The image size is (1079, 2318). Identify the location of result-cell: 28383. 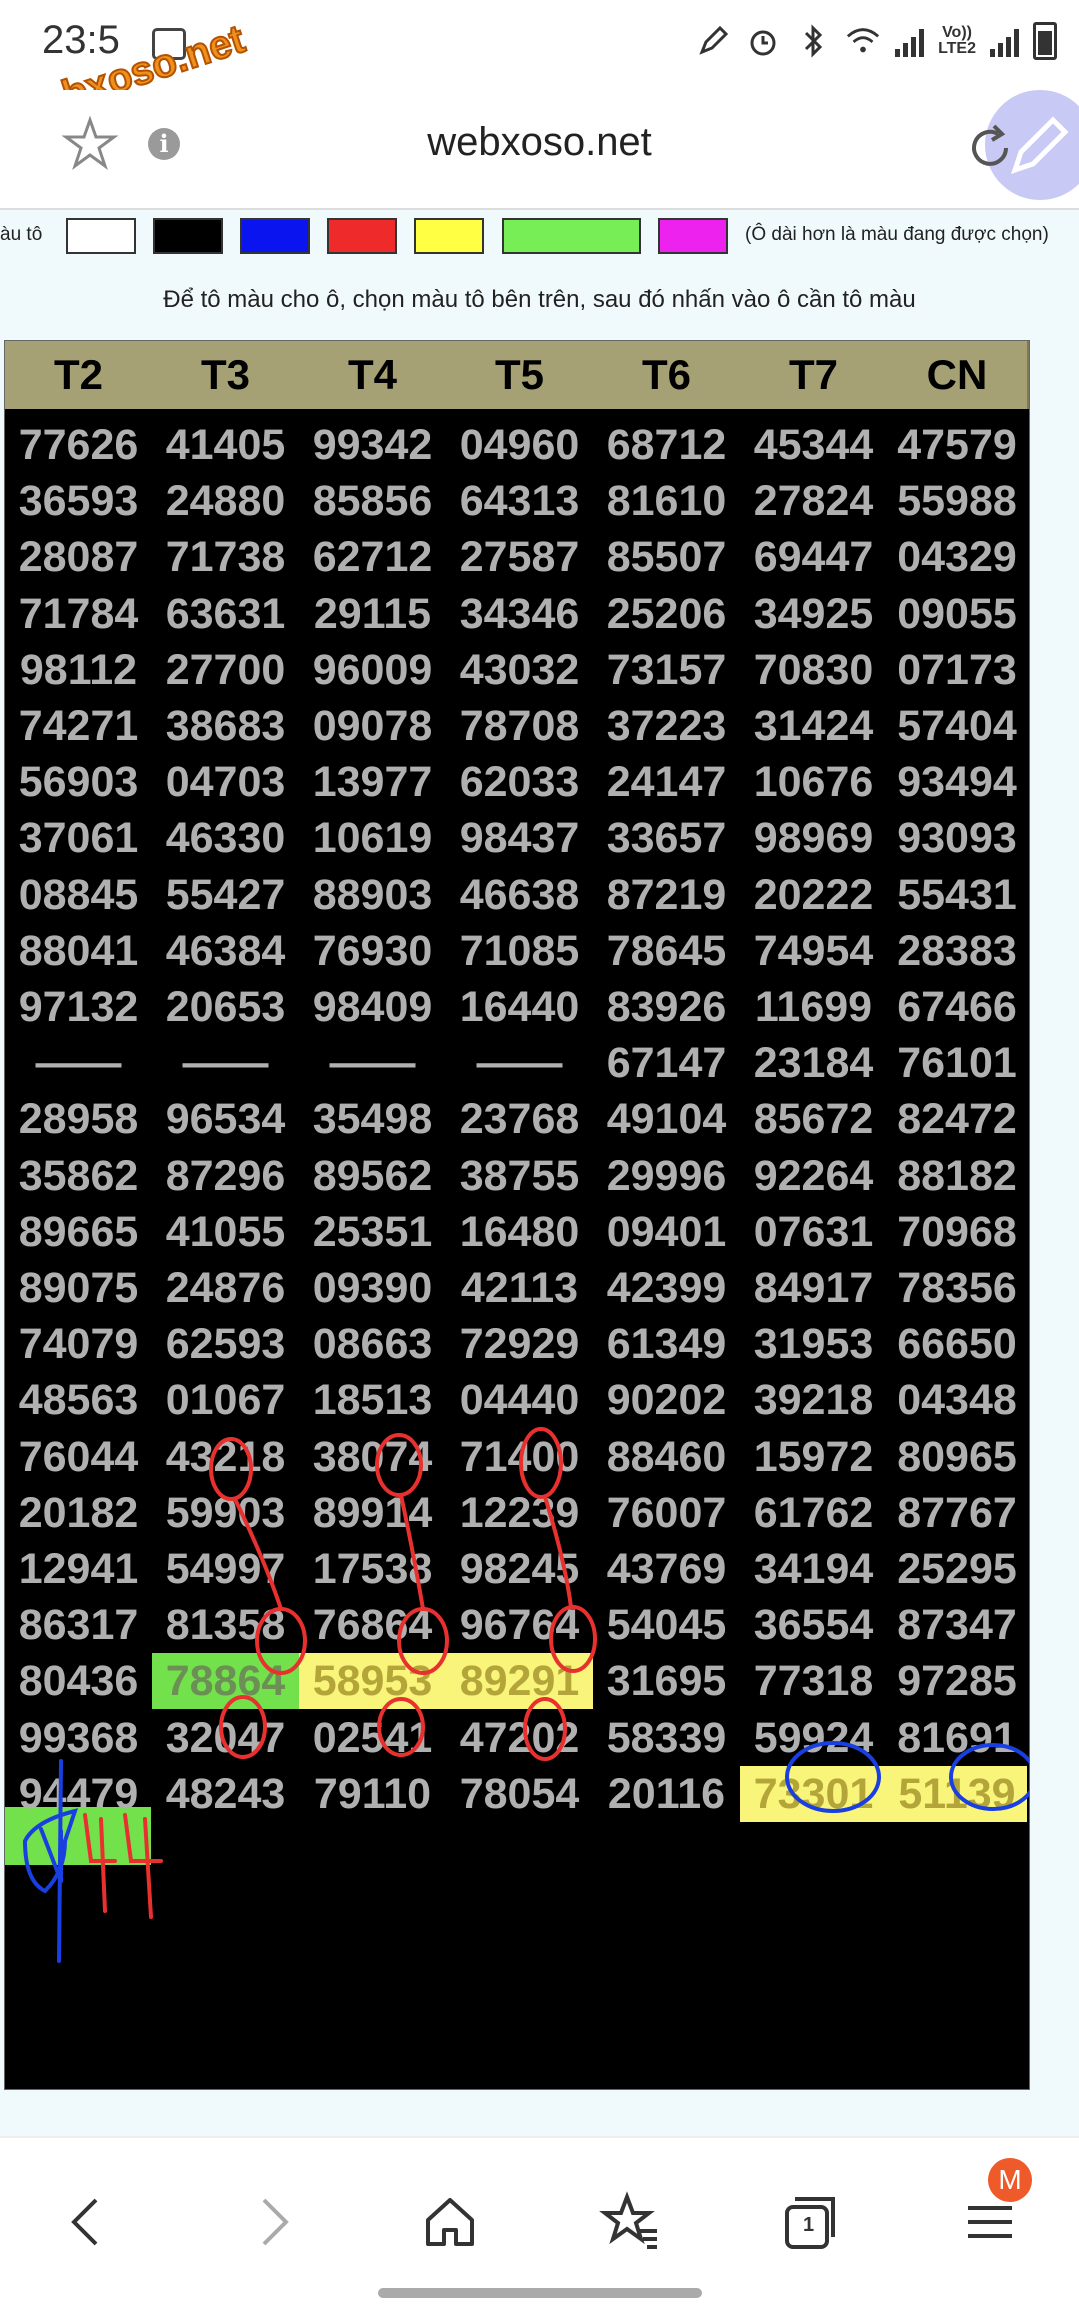
(957, 951).